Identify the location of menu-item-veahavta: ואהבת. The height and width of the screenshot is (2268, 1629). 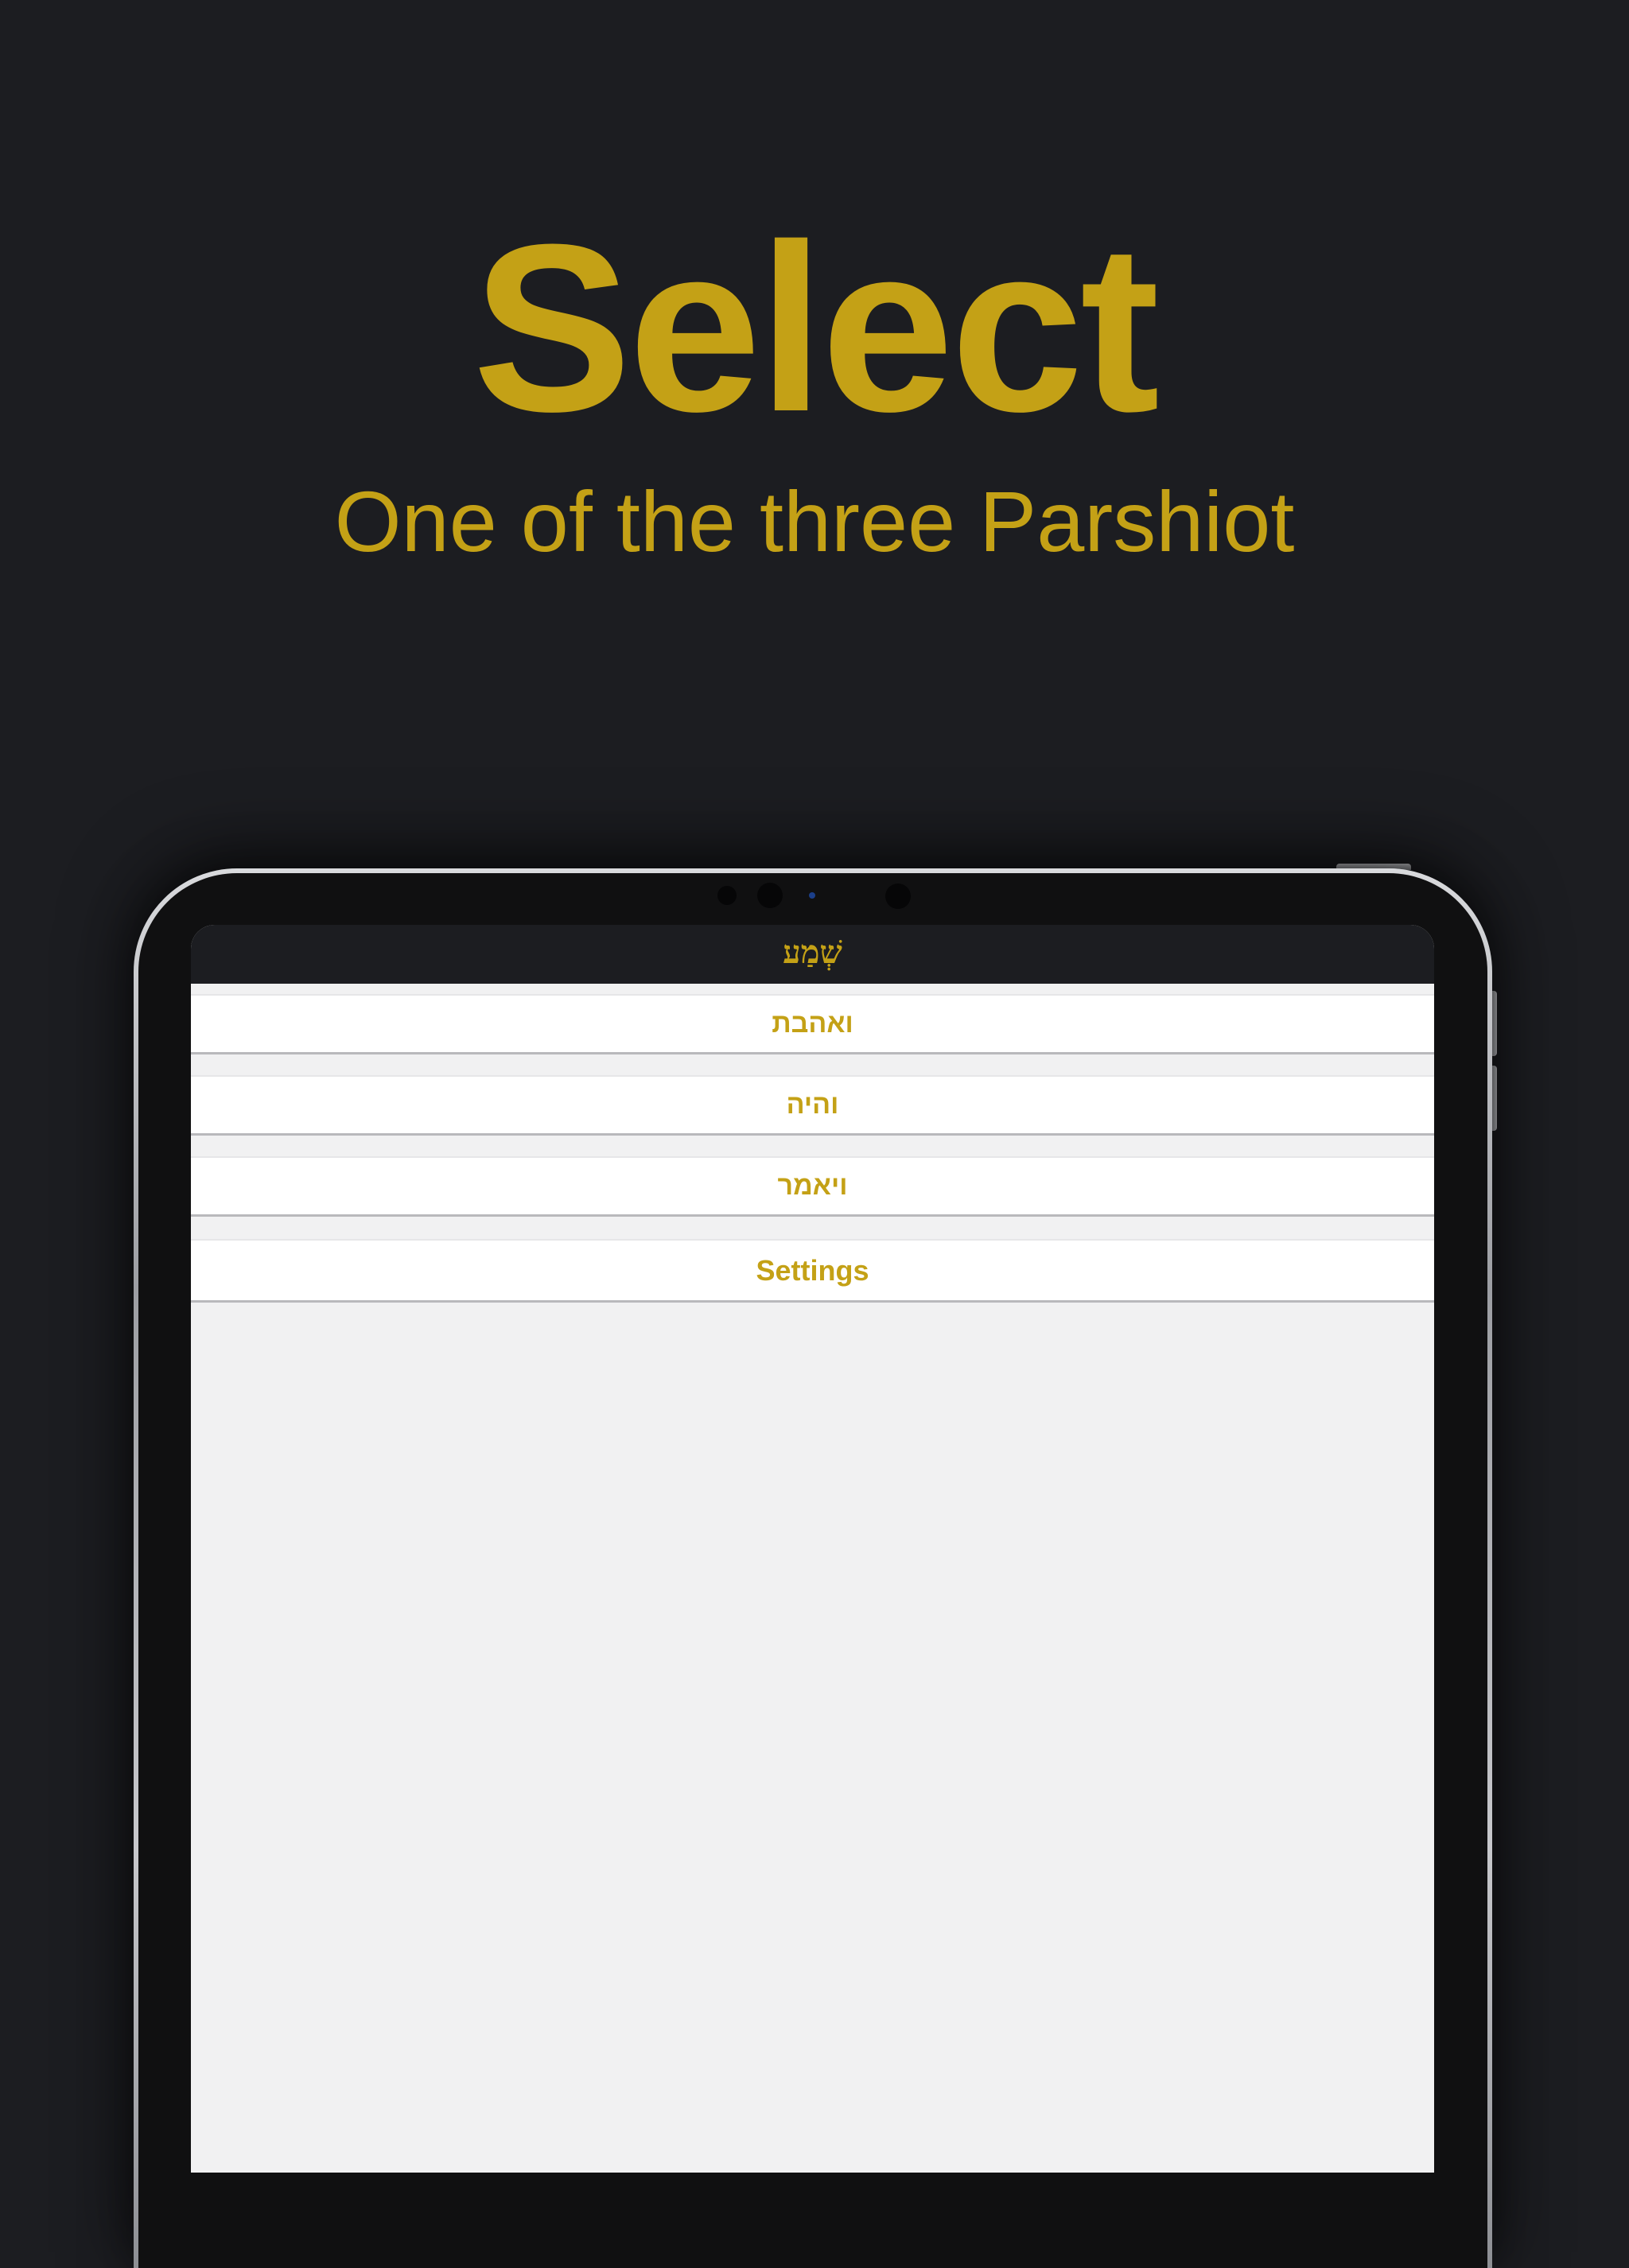
(812, 1024).